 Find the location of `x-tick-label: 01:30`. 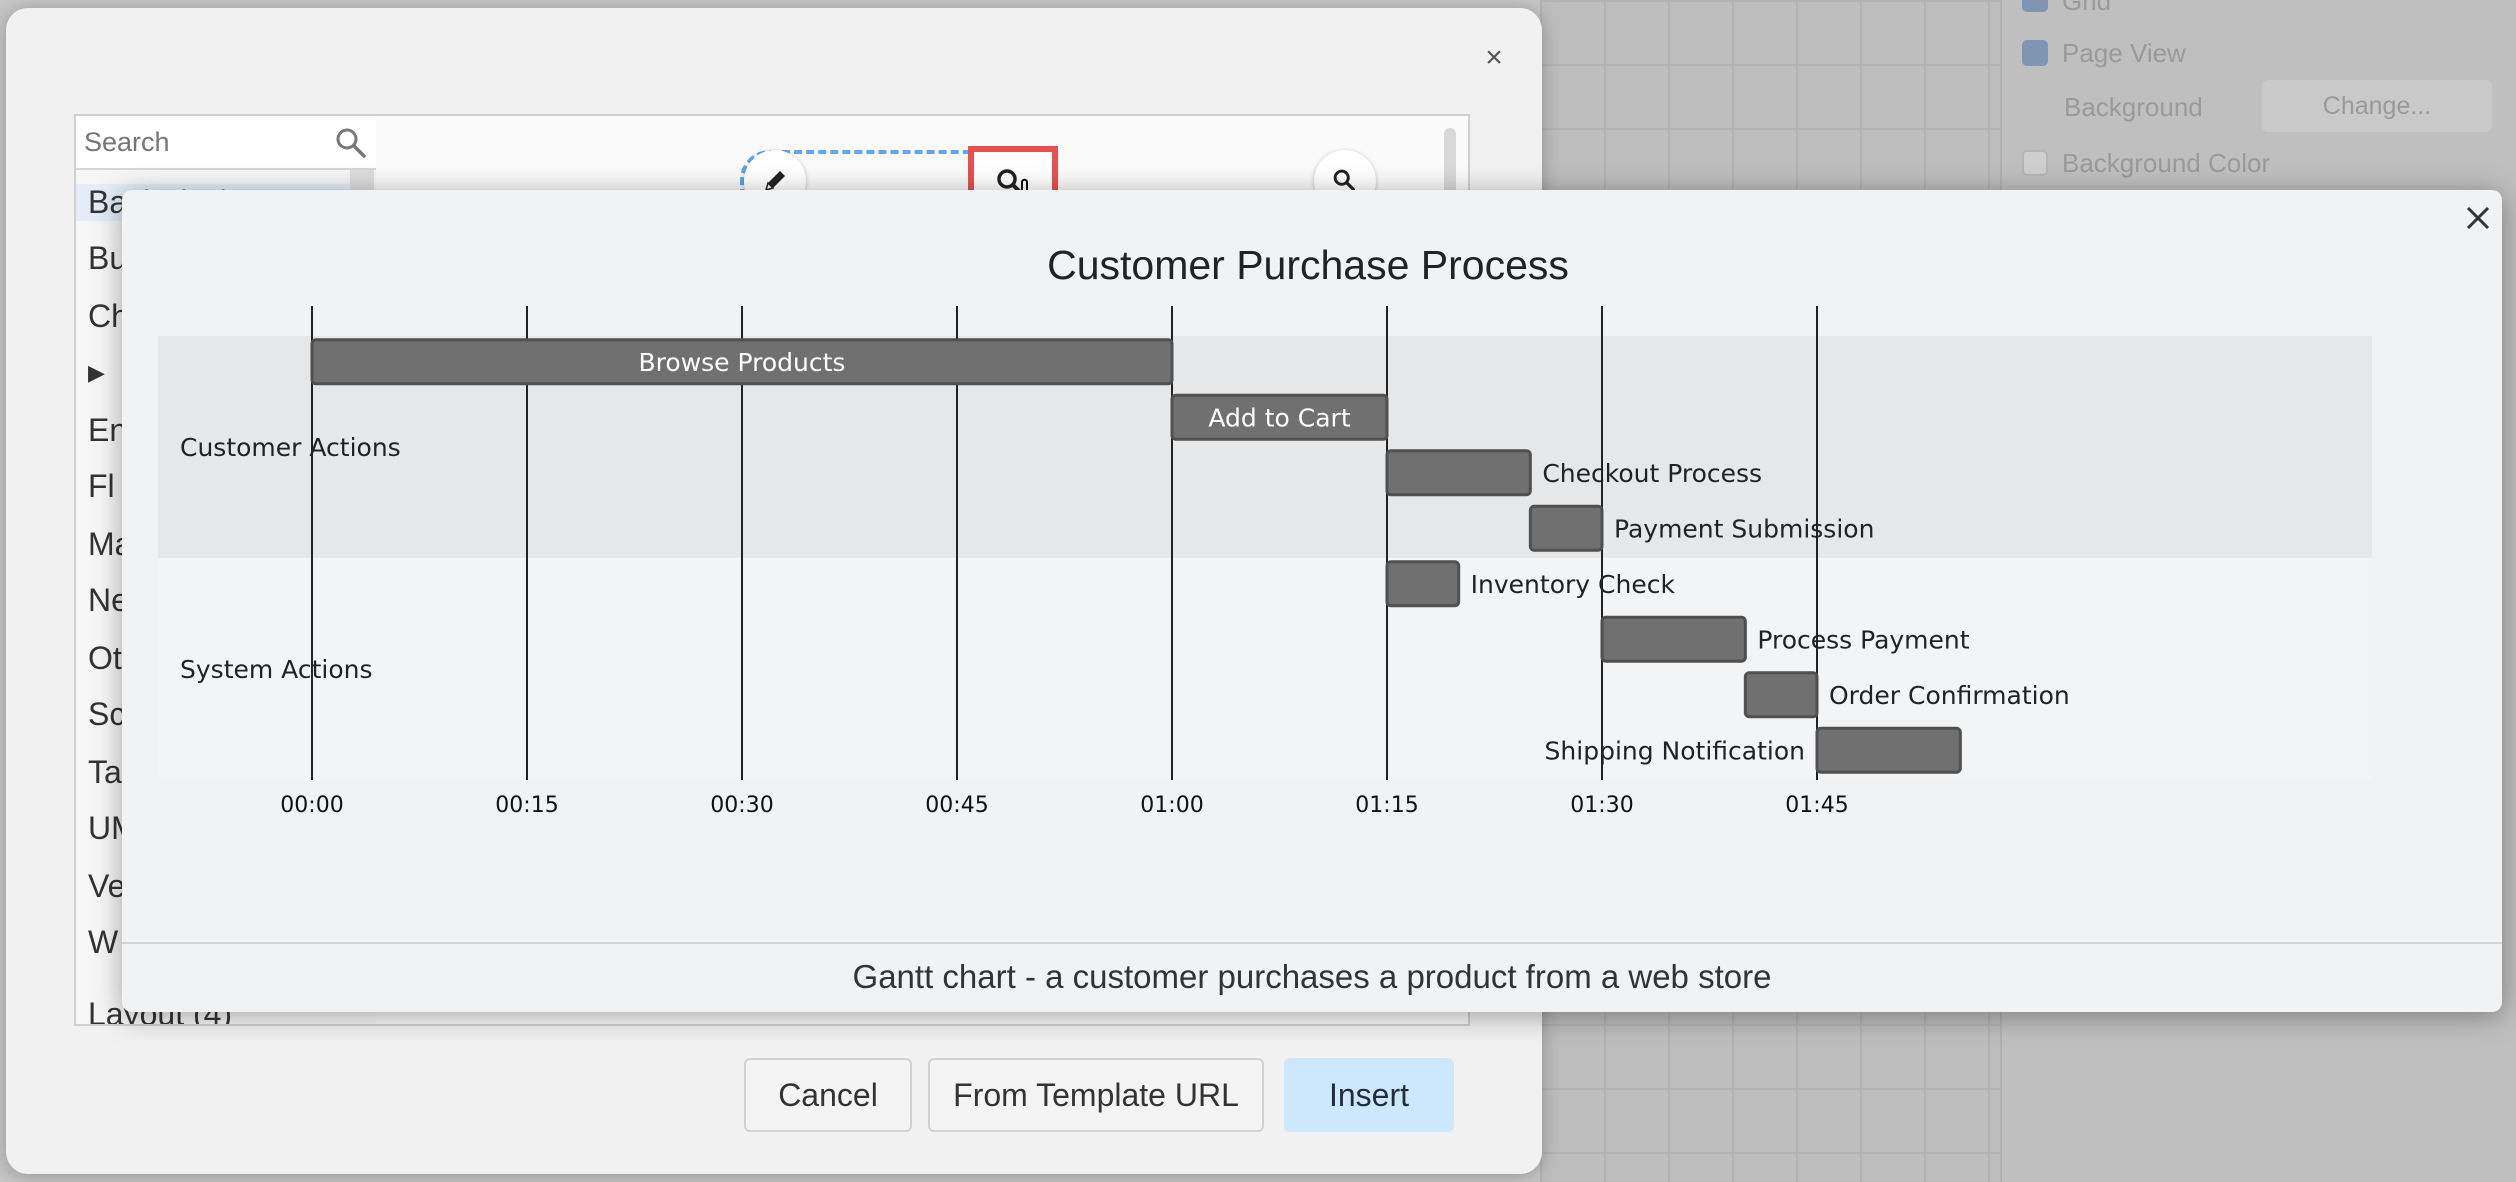

x-tick-label: 01:30 is located at coordinates (1601, 805).